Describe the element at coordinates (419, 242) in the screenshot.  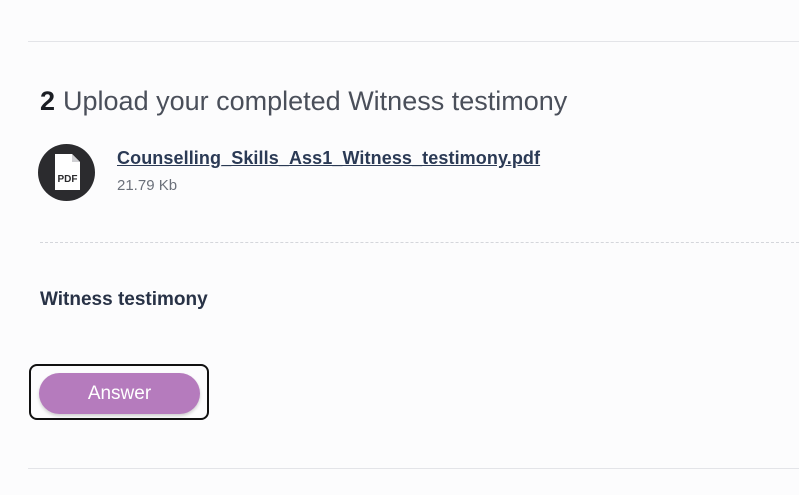
I see `dashed-divider` at that location.